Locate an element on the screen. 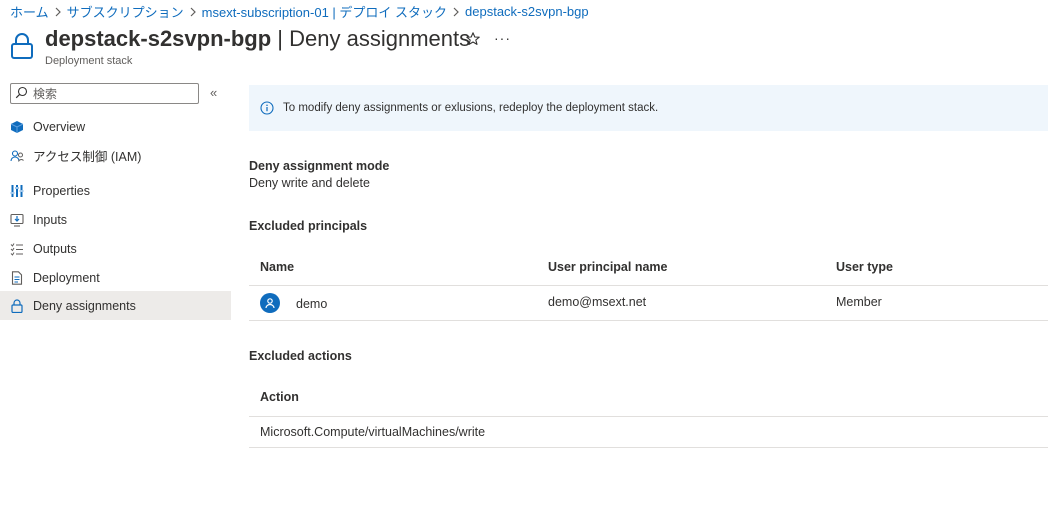  sidebar-item-label: Inputs is located at coordinates (50, 219).